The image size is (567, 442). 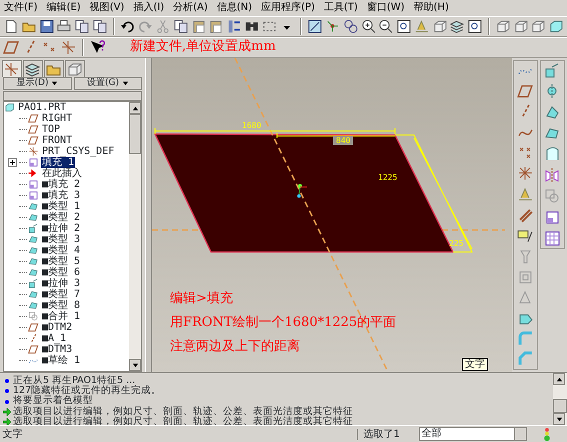 What do you see at coordinates (431, 8) in the screenshot?
I see `menu-item: 帮助(H)` at bounding box center [431, 8].